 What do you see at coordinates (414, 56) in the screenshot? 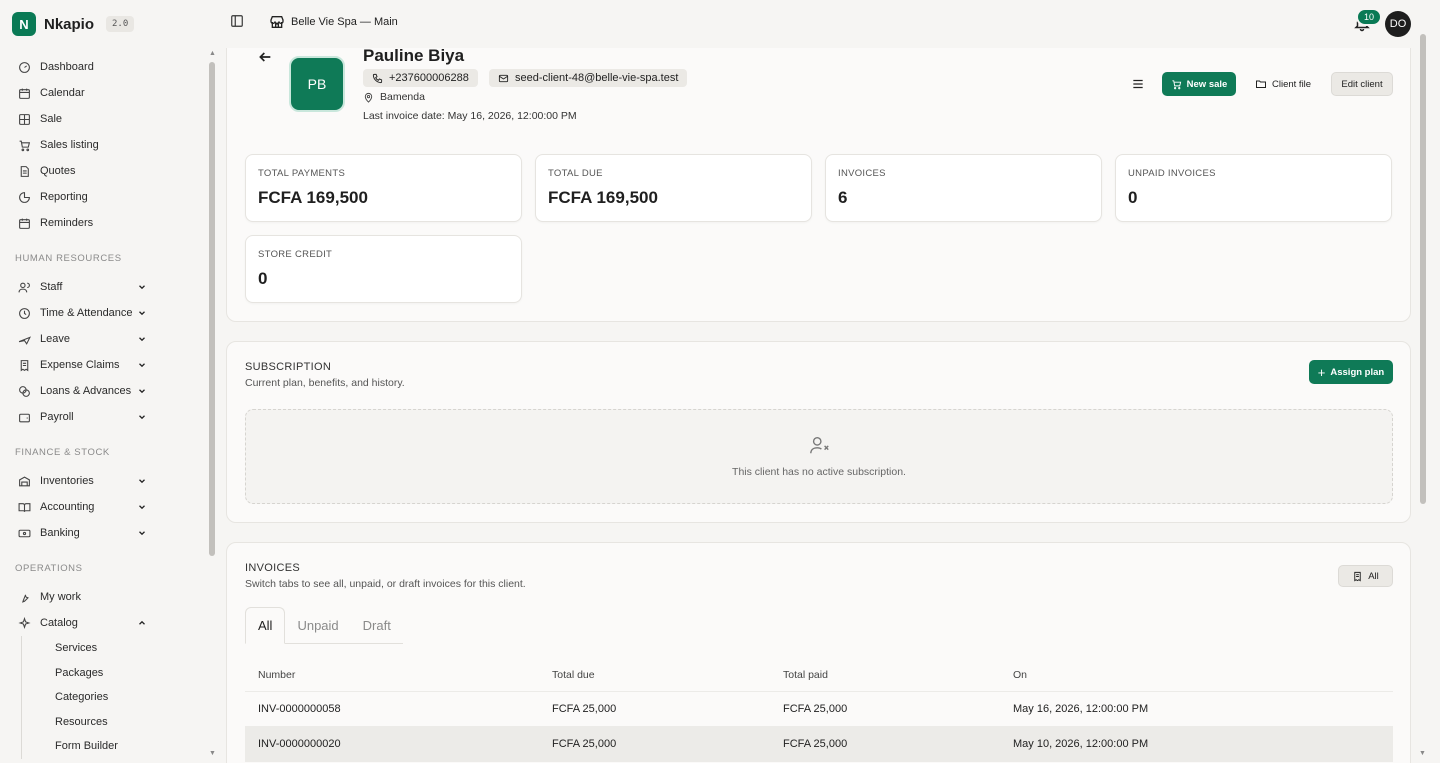
I see `client-name: Pauline Biya` at bounding box center [414, 56].